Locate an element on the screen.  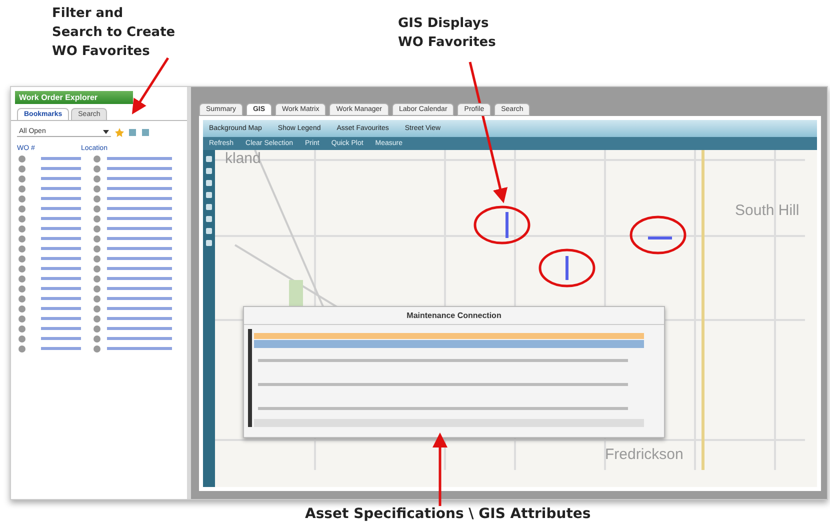
explorer-title: Work Order Explorer is located at coordinates (74, 97).